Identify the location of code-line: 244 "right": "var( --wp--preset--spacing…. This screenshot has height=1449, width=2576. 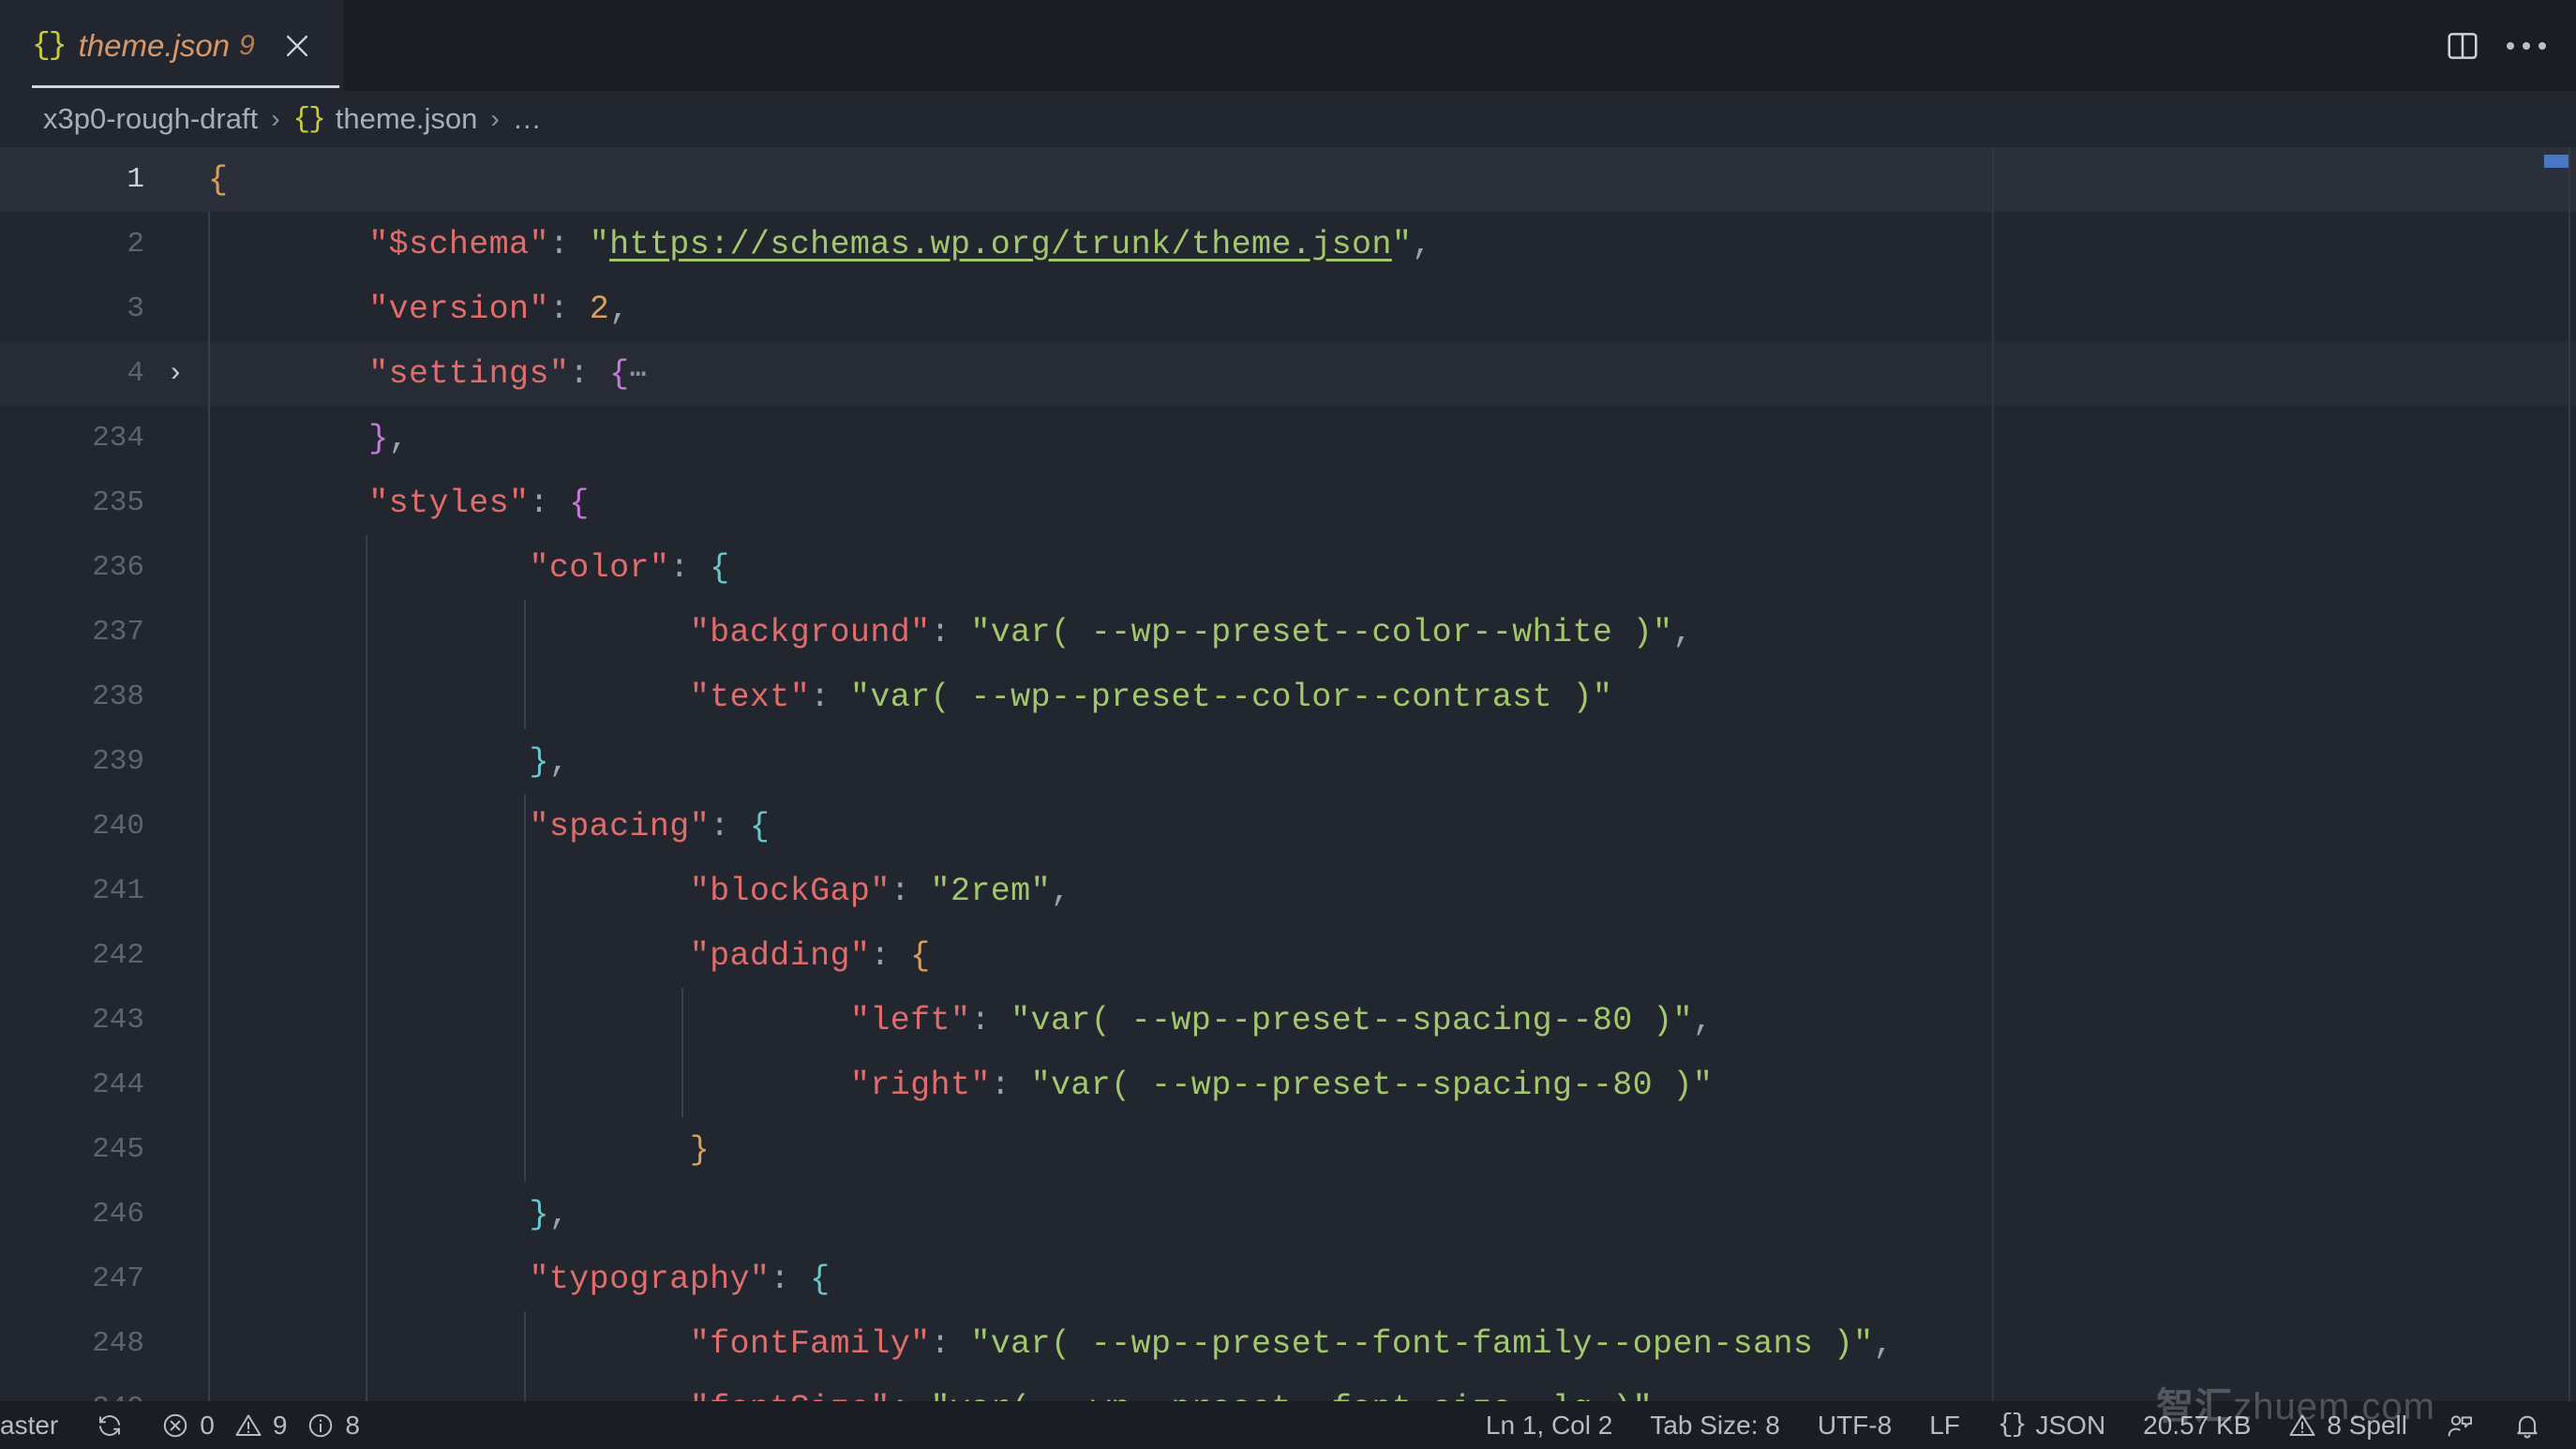
(1288, 1085).